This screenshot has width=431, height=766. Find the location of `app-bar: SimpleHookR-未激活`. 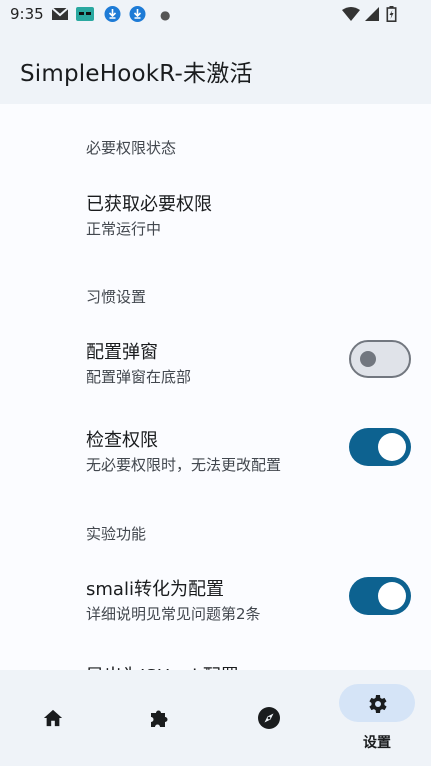

app-bar: SimpleHookR-未激活 is located at coordinates (215, 67).